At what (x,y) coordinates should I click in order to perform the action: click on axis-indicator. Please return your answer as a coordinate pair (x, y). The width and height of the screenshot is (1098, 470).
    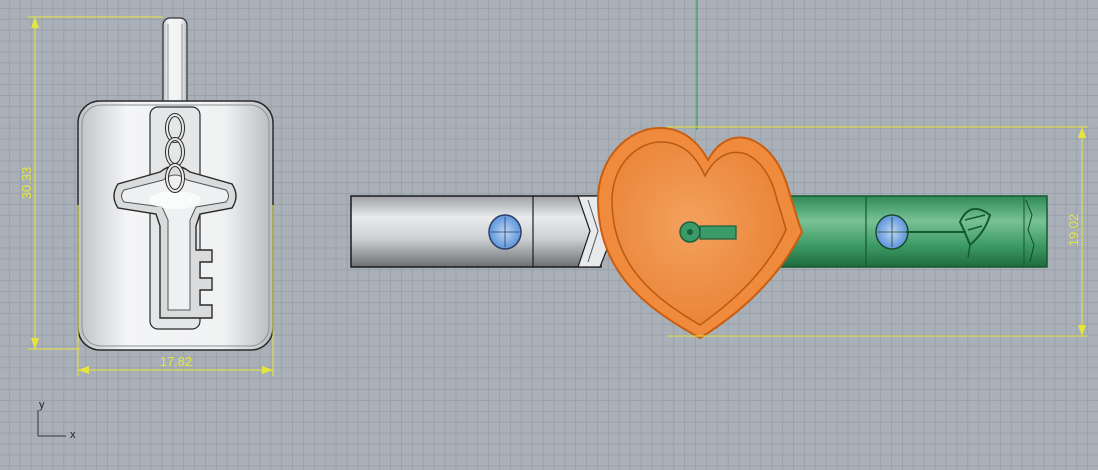
    Looking at the image, I should click on (51, 423).